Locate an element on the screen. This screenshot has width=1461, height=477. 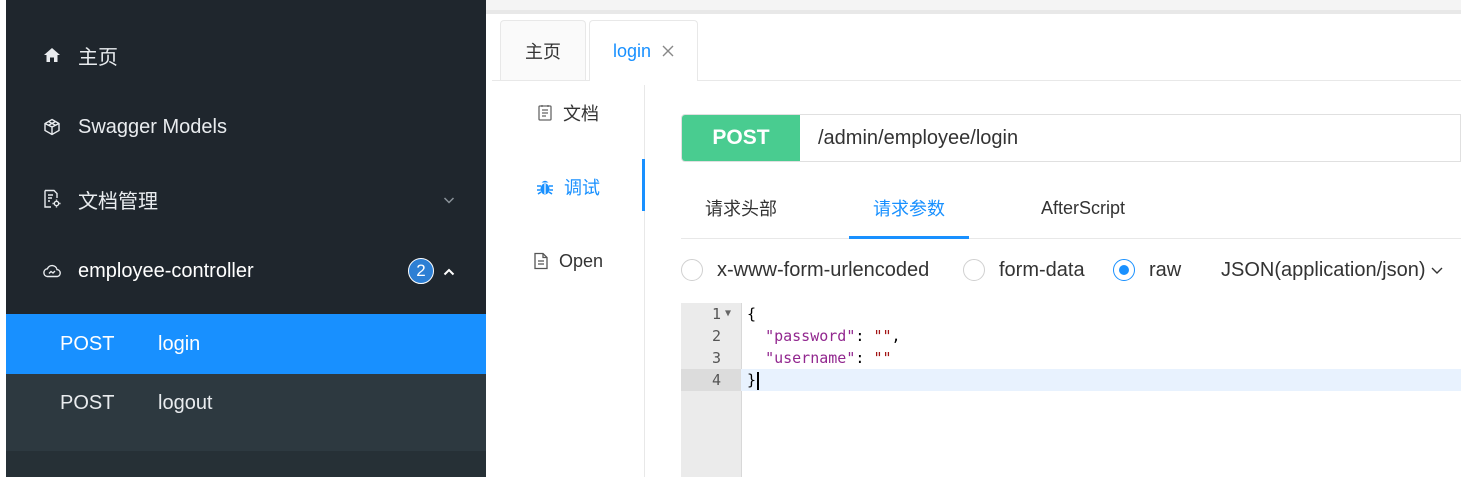
sidebar-item-home: 主页 is located at coordinates (246, 55).